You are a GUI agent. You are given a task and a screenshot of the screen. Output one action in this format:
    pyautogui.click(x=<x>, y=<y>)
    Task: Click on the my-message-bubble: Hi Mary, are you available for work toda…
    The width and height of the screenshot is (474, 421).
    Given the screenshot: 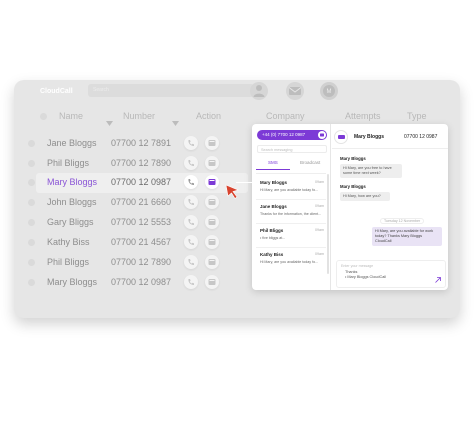 What is the action you would take?
    pyautogui.click(x=407, y=236)
    